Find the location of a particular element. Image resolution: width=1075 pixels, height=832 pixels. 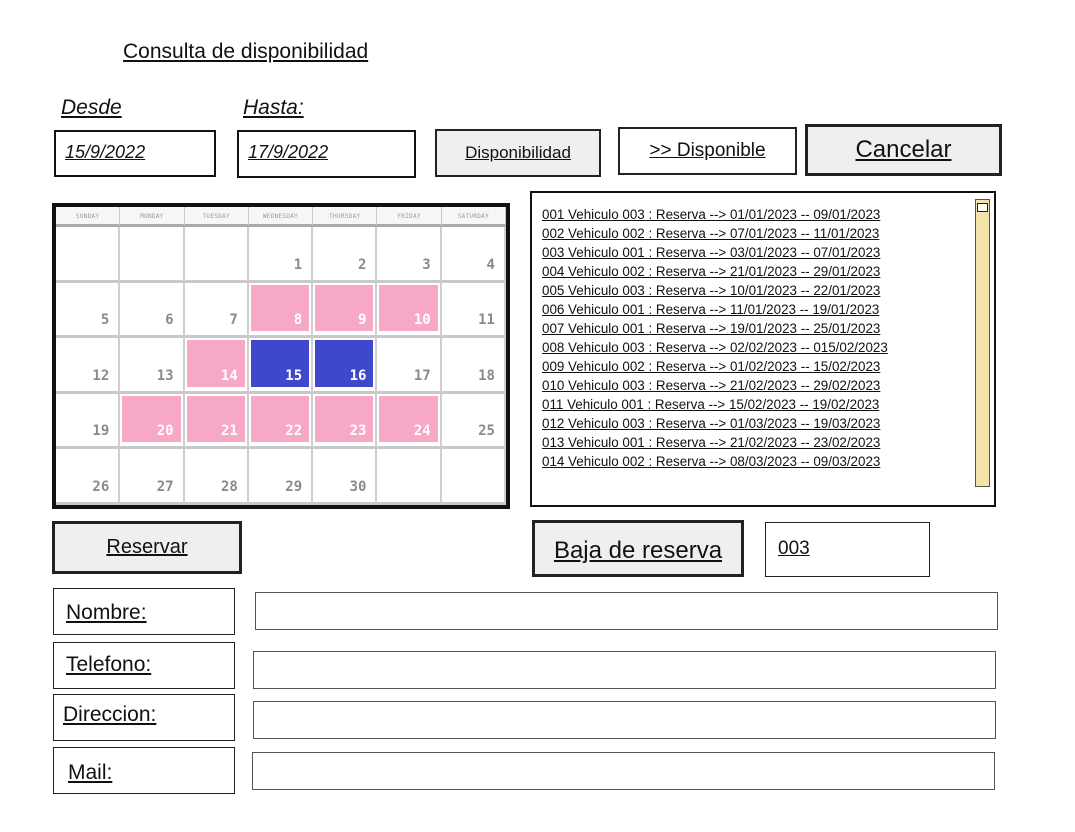

day-number: 4 is located at coordinates (490, 264).